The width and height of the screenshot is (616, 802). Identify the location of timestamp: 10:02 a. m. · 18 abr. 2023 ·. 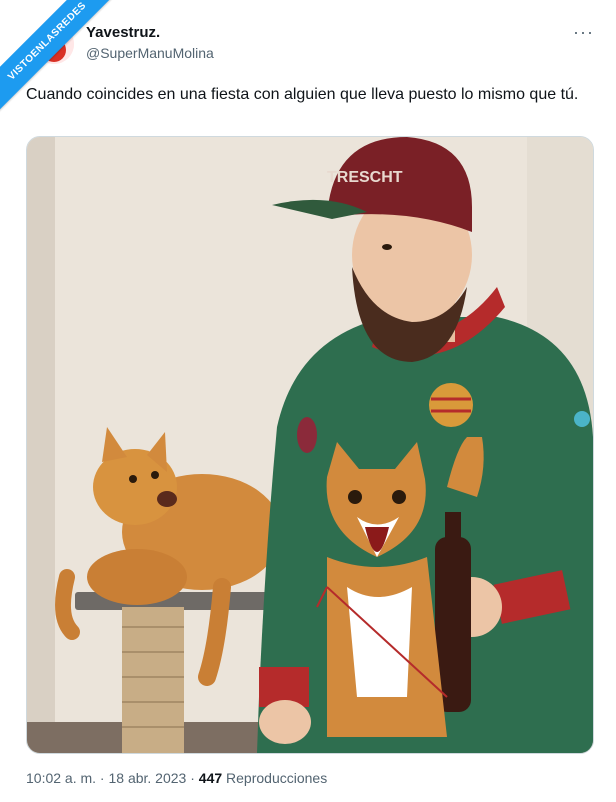
(110, 778).